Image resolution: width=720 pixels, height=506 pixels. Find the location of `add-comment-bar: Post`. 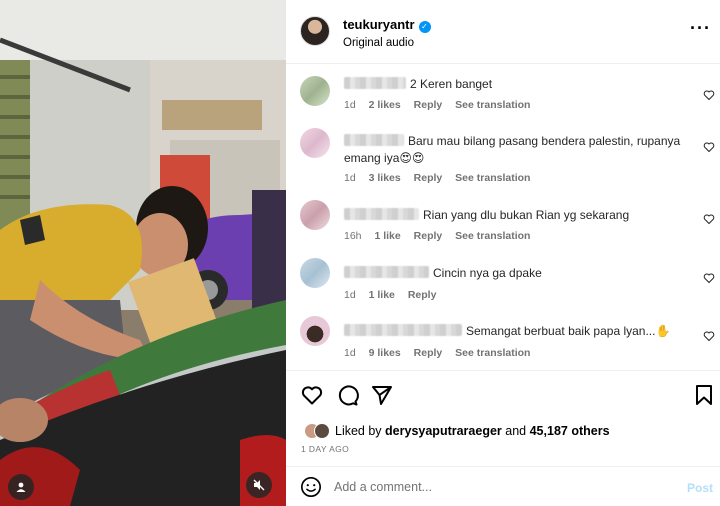

add-comment-bar: Post is located at coordinates (503, 486).